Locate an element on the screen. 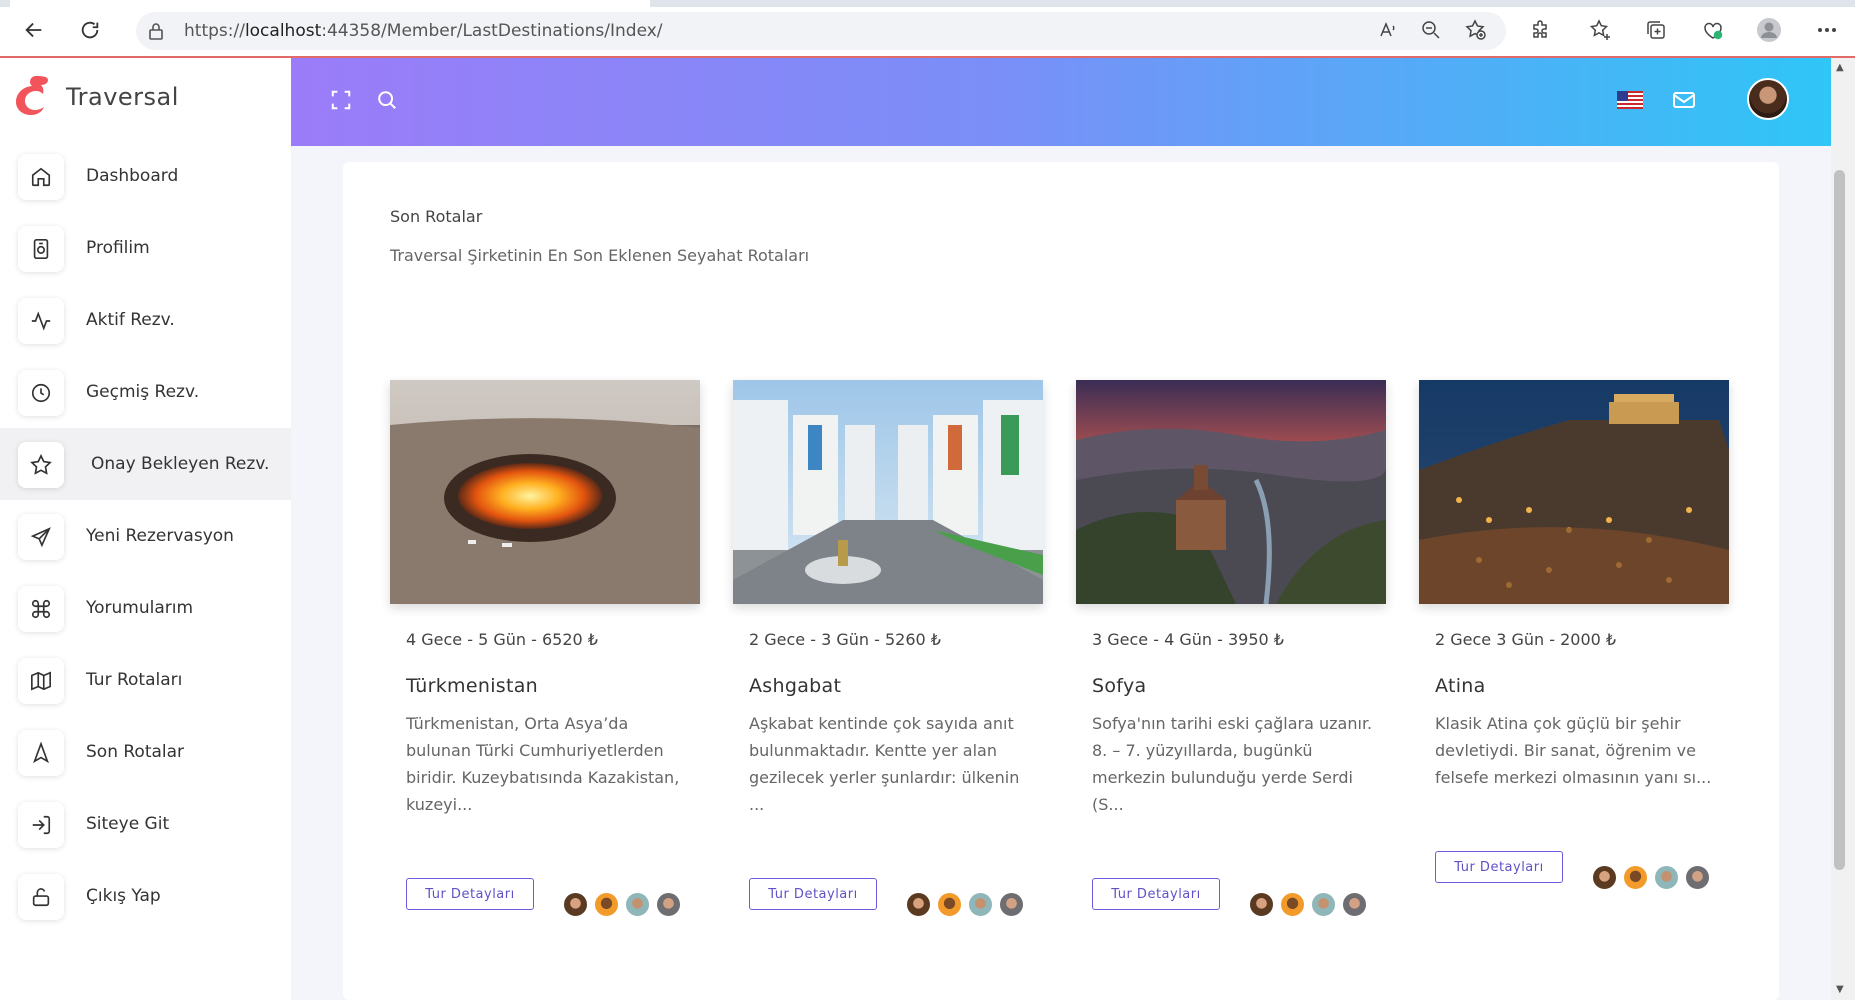 Image resolution: width=1855 pixels, height=1000 pixels. sidebar-item-profilim: Profilim is located at coordinates (145, 248).